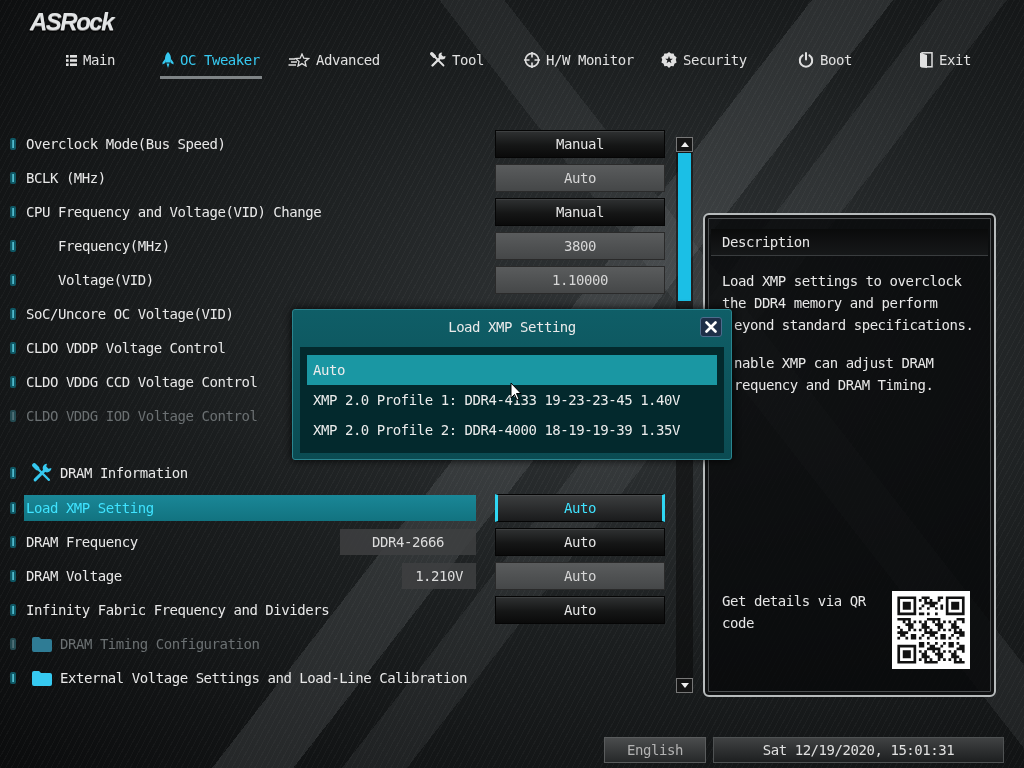 The width and height of the screenshot is (1024, 768). I want to click on dialog-title: Load XMP Setting, so click(512, 327).